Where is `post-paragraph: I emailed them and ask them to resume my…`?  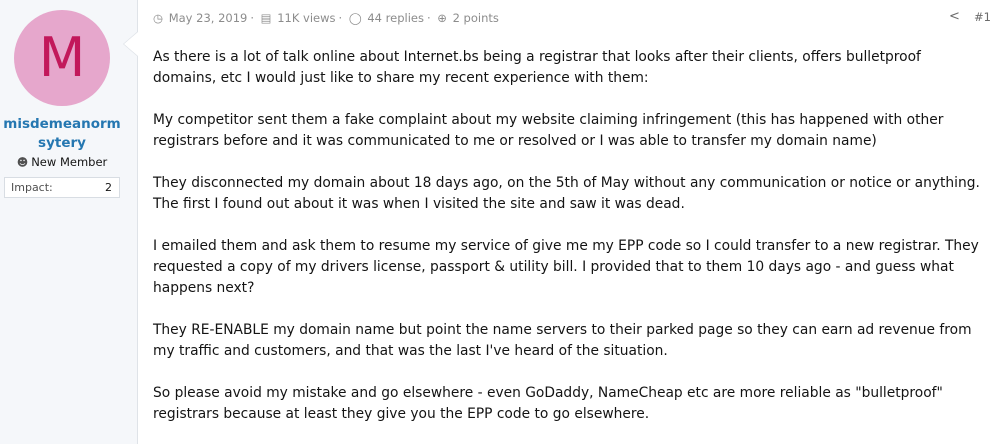 post-paragraph: I emailed them and ask them to resume my… is located at coordinates (566, 267).